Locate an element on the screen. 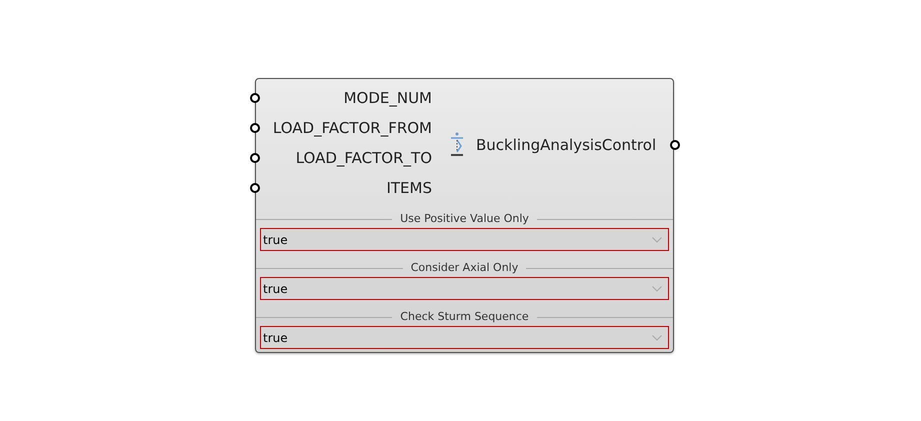 The image size is (921, 421). input-label: MODE_NUM is located at coordinates (388, 98).